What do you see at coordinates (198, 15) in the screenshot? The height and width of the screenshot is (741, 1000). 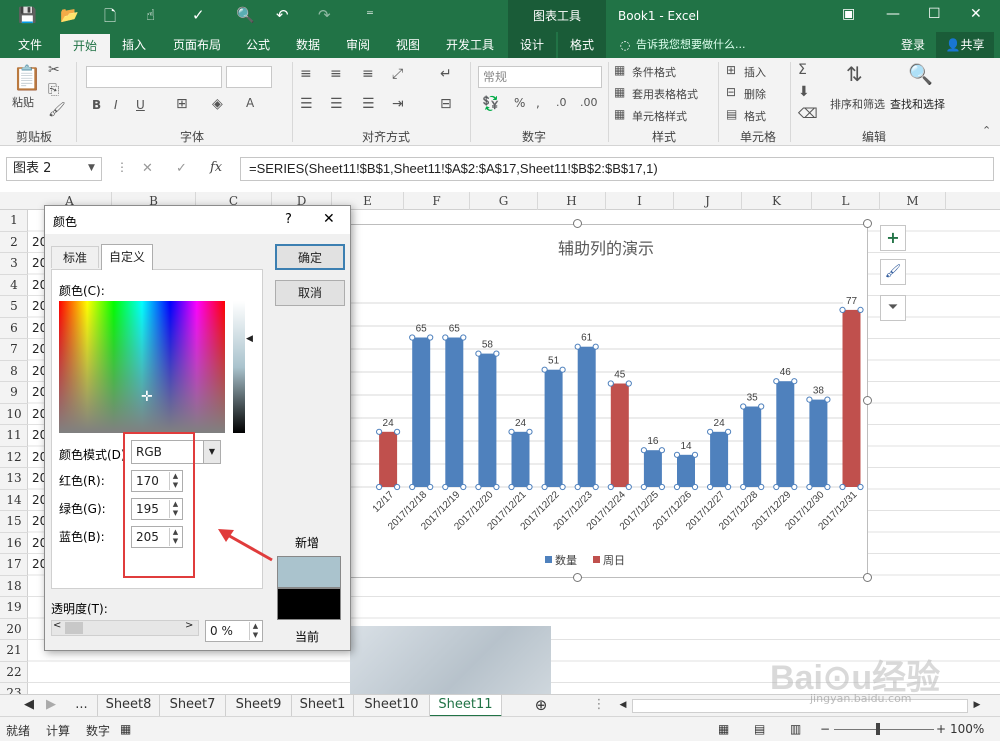 I see `spelling-icon: ✓` at bounding box center [198, 15].